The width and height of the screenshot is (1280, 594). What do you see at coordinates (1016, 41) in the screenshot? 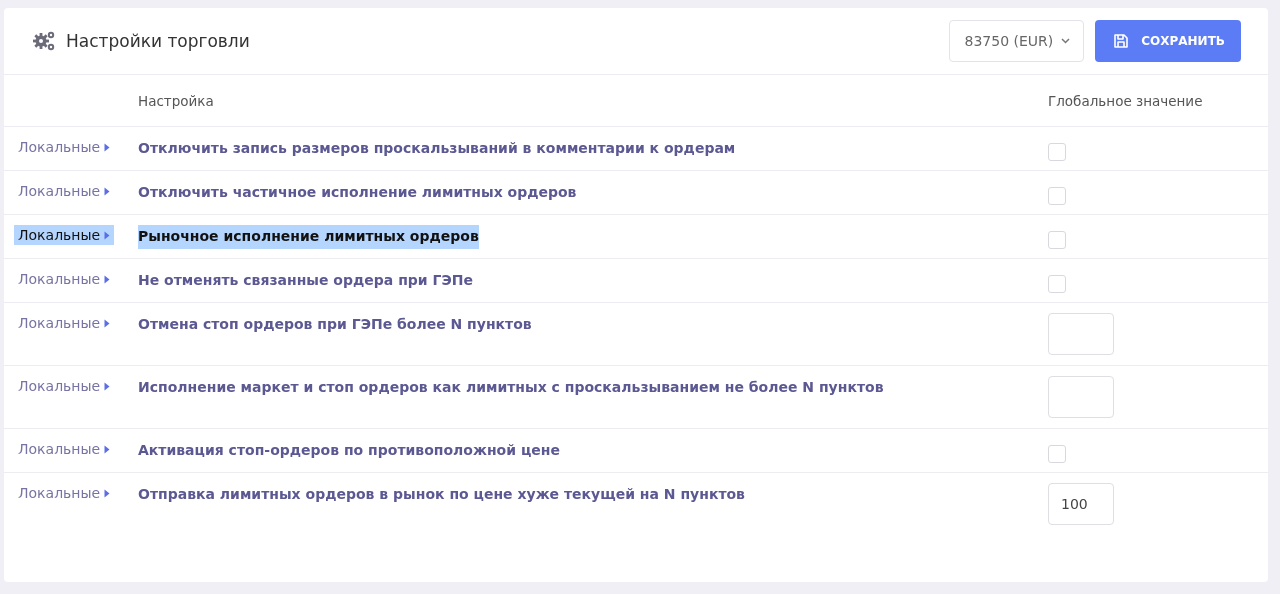
I see `account-select: 83750 (EUR)` at bounding box center [1016, 41].